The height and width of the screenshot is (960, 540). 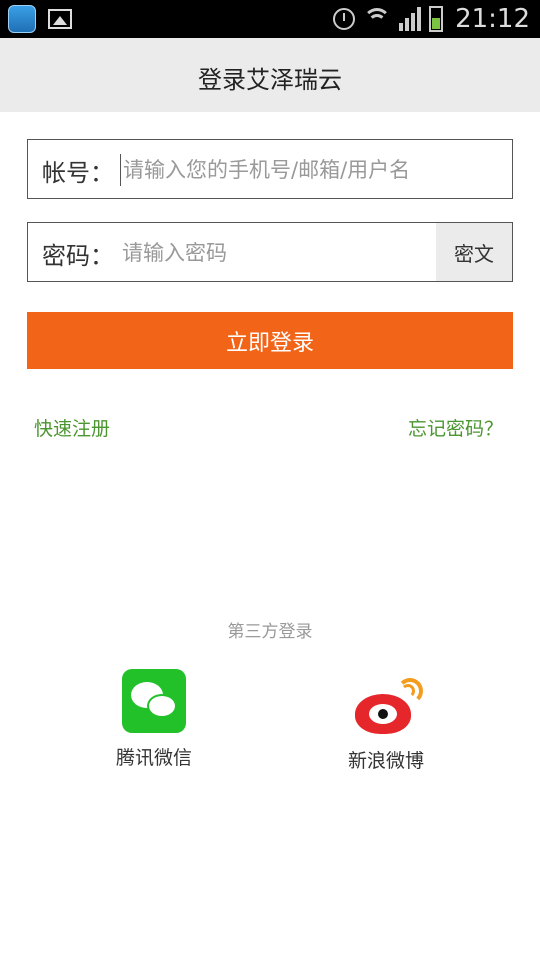 I want to click on password-visibility-toggle: 密文, so click(x=474, y=252).